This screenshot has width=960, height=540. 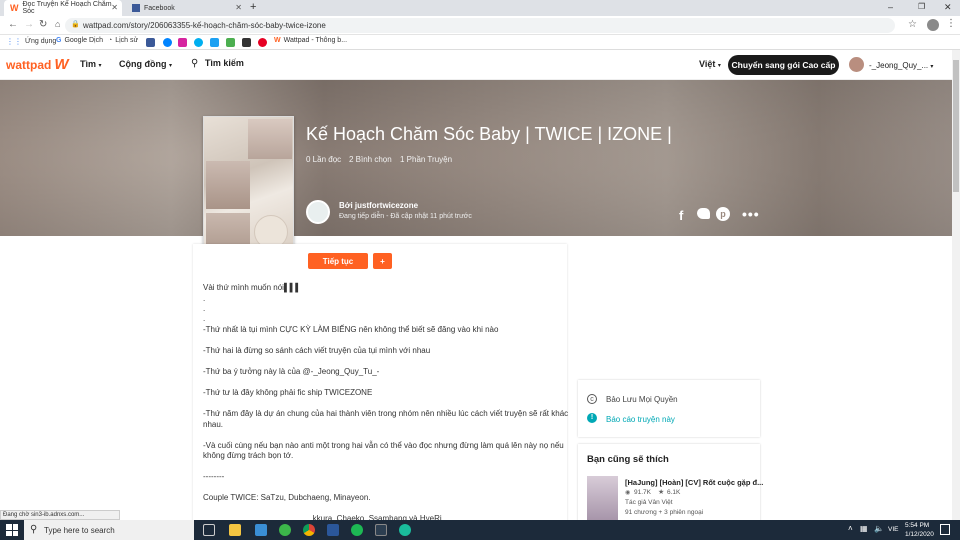 I want to click on taskbar-search-box: ⚲ Type here to search, so click(x=109, y=530).